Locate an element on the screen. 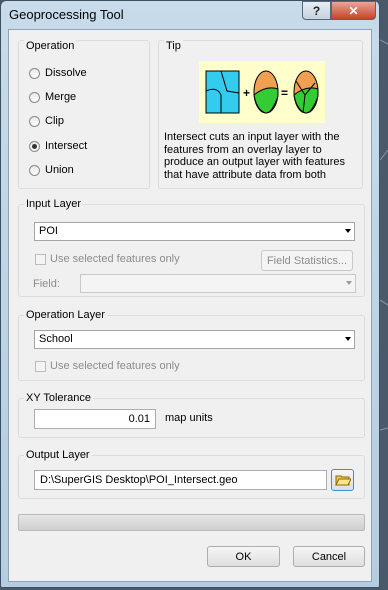 The height and width of the screenshot is (590, 388). help-button: ? is located at coordinates (316, 10).